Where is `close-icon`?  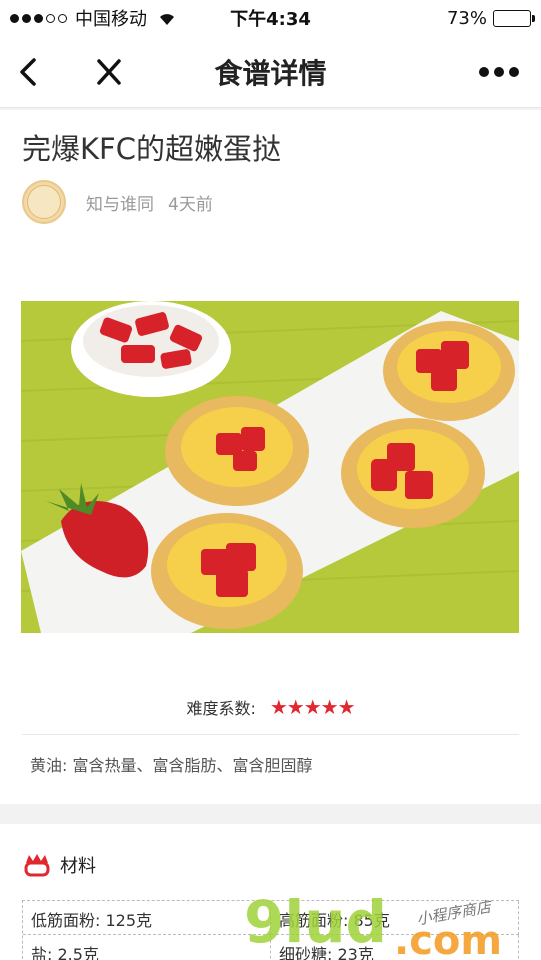
close-icon is located at coordinates (109, 72).